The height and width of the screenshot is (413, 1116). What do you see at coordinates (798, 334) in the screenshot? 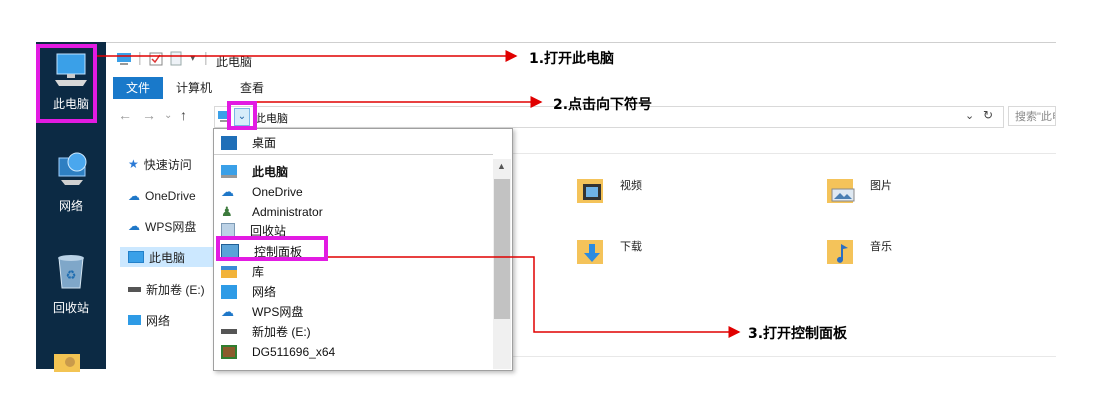
I see `annotation-step3: 3.打开控制面板` at bounding box center [798, 334].